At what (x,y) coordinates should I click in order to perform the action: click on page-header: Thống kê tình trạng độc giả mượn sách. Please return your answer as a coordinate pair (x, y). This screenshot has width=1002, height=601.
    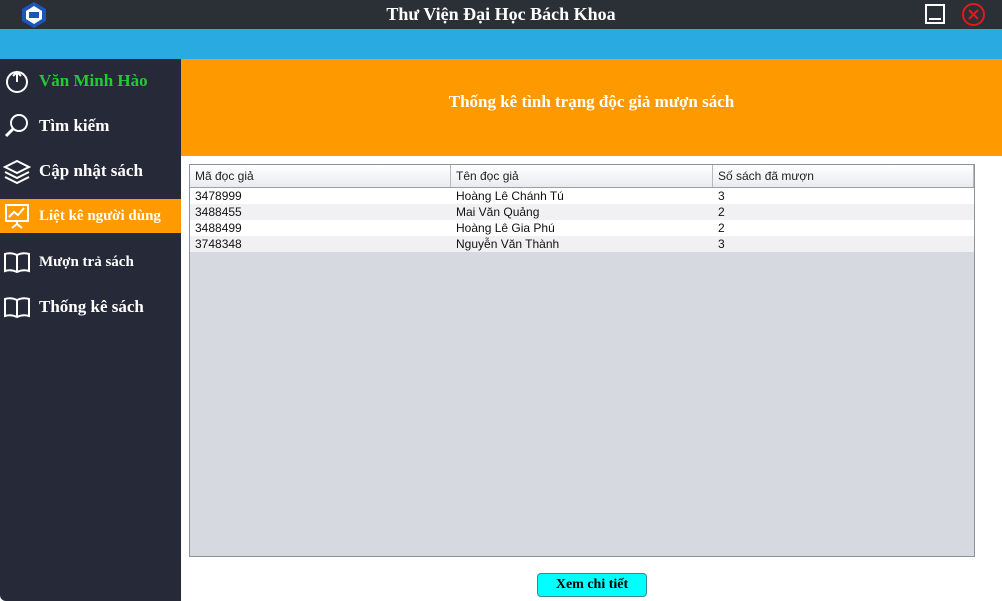
    Looking at the image, I should click on (591, 107).